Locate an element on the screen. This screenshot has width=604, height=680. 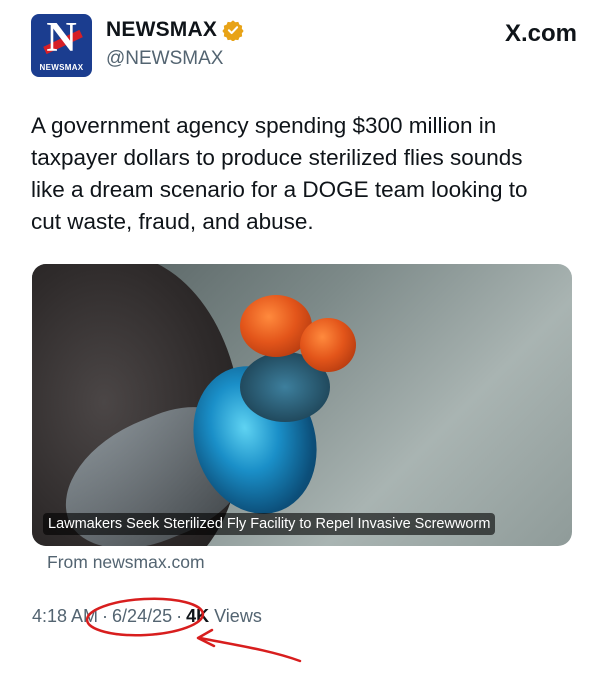
avatar-brand: NEWSMAX is located at coordinates (61, 67).